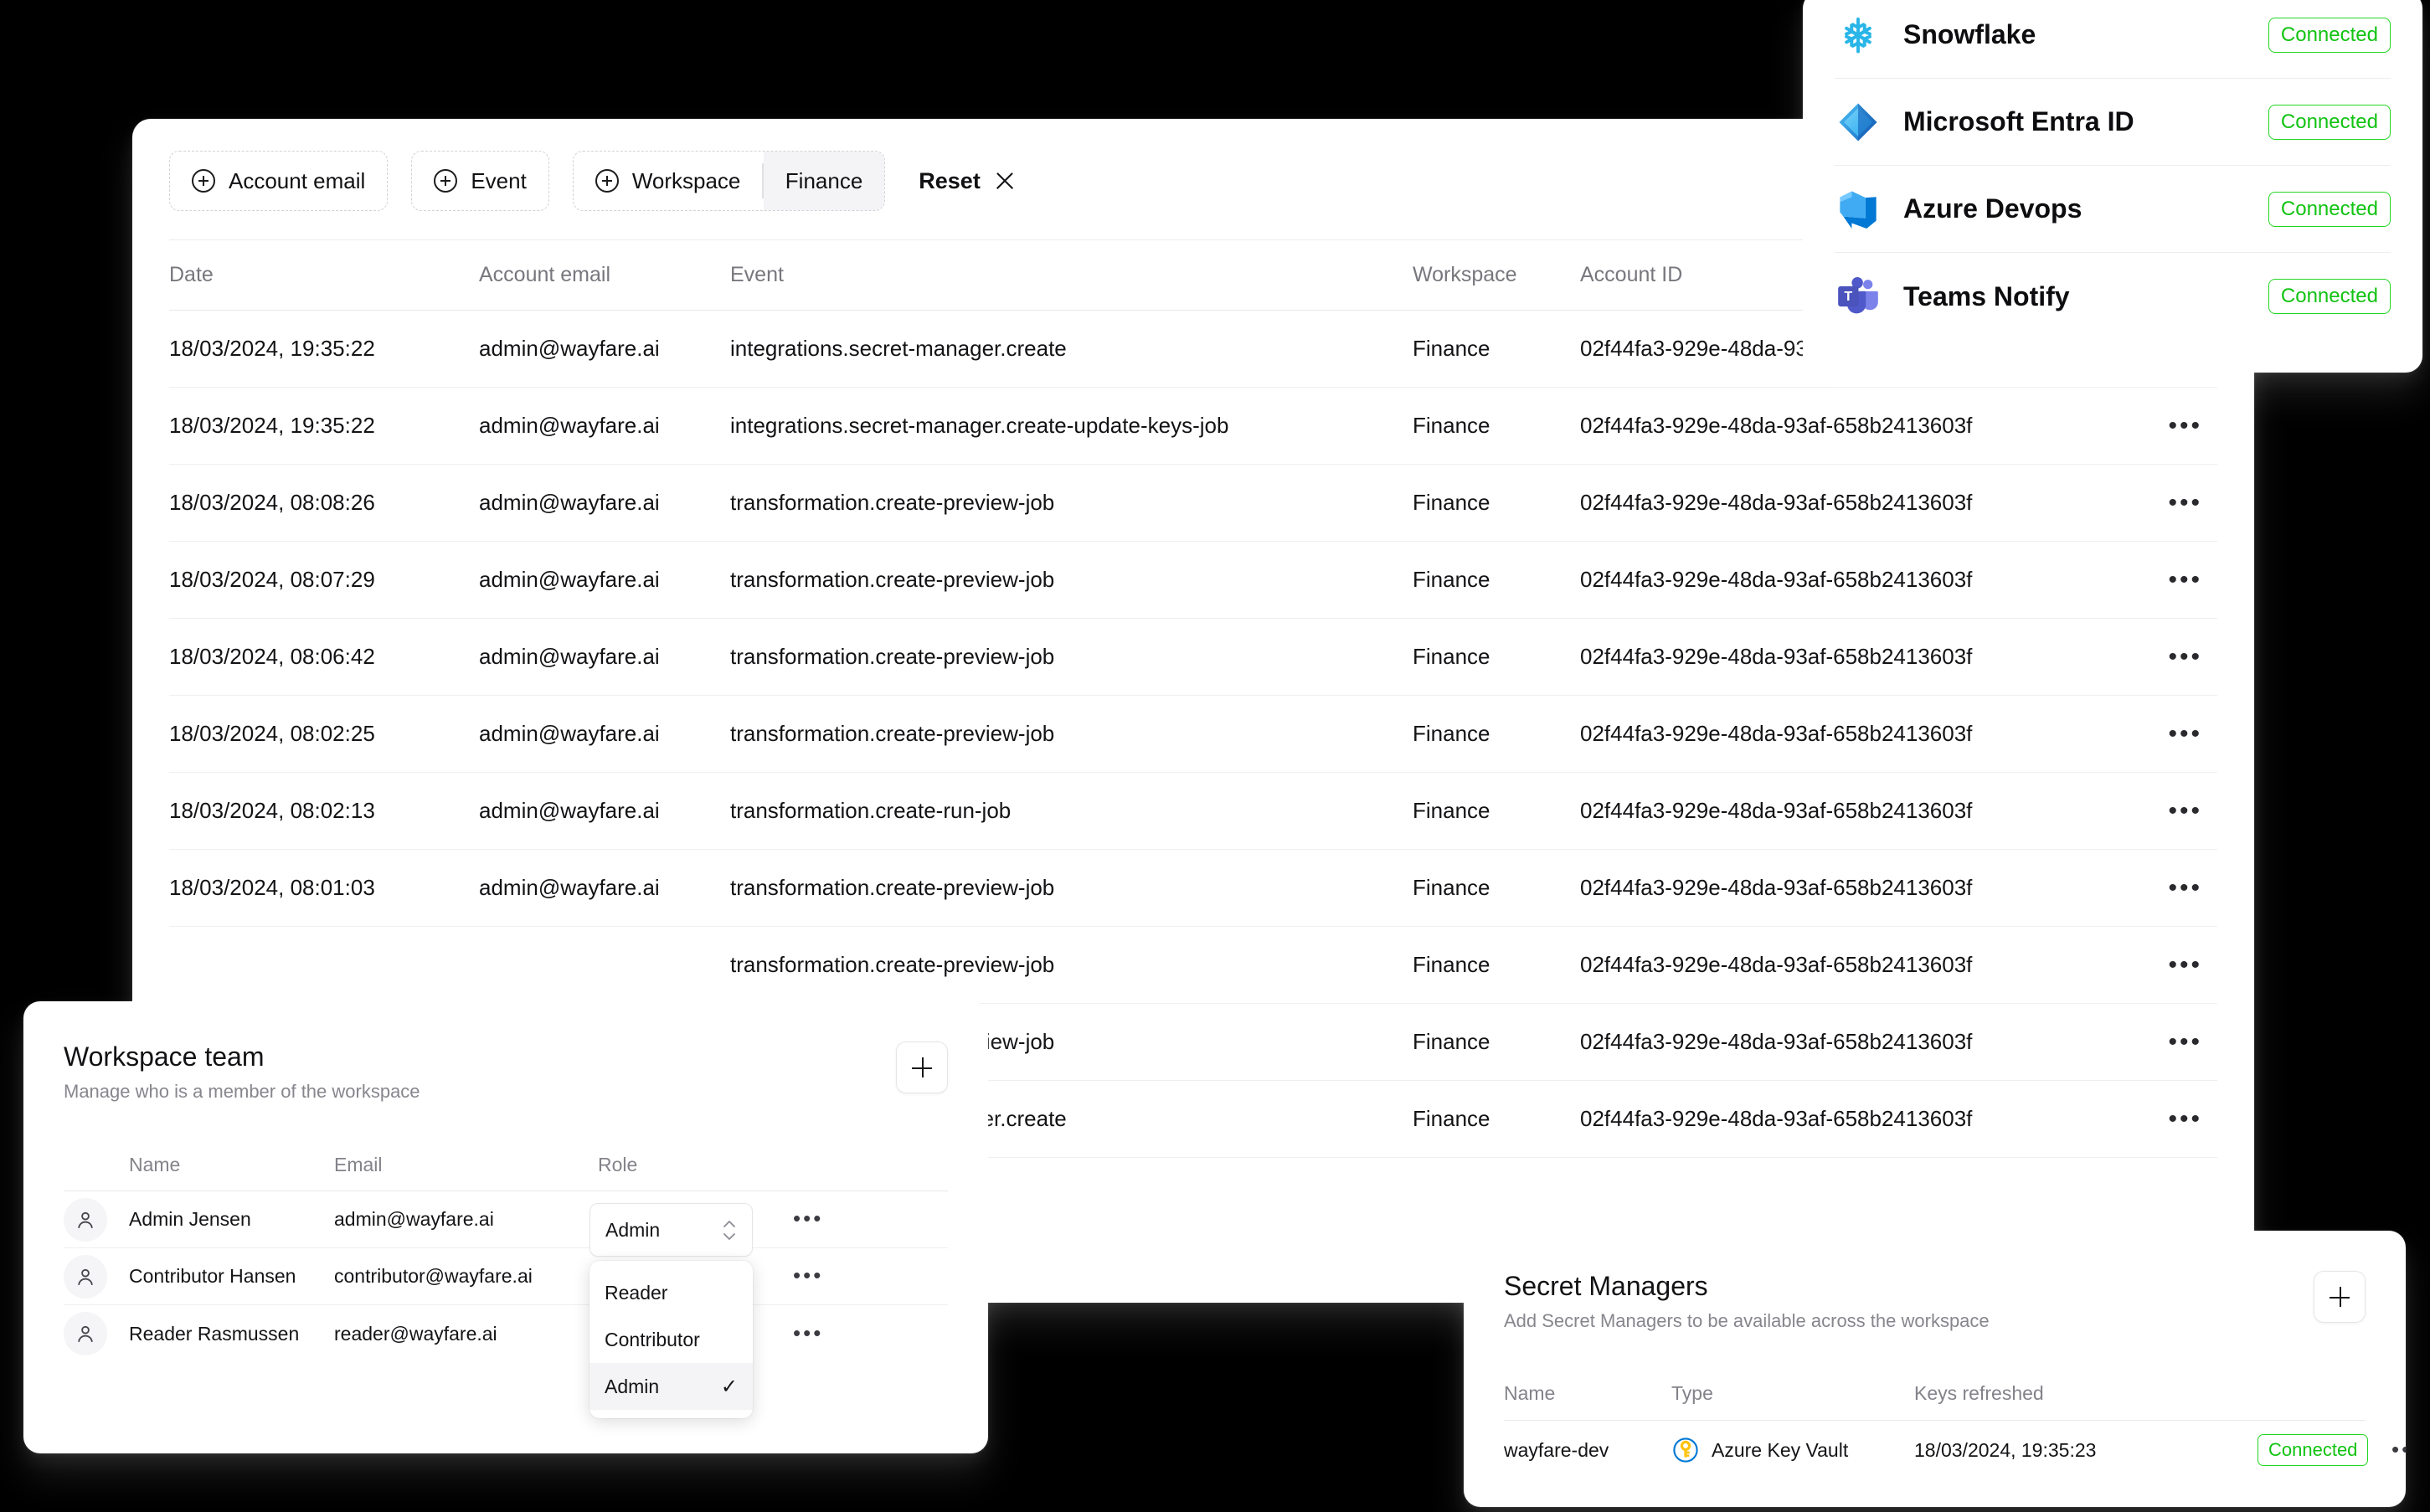 Image resolution: width=2430 pixels, height=1512 pixels. Describe the element at coordinates (967, 181) in the screenshot. I see `reset-filters-button: Reset` at that location.